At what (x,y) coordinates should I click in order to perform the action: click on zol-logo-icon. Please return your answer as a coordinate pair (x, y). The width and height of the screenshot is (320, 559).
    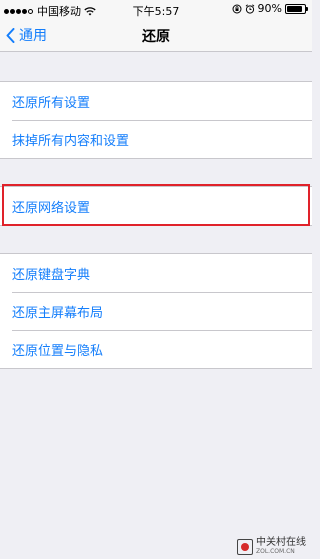
    Looking at the image, I should click on (245, 546).